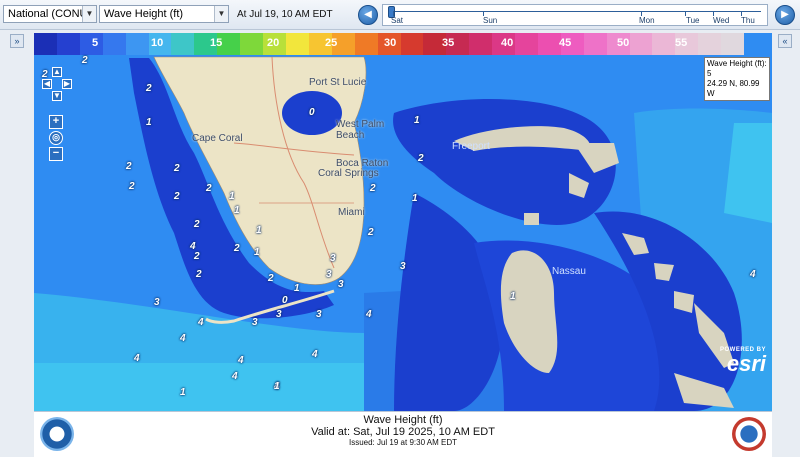 This screenshot has width=800, height=457. I want to click on pan-down-icon: ▼, so click(57, 96).